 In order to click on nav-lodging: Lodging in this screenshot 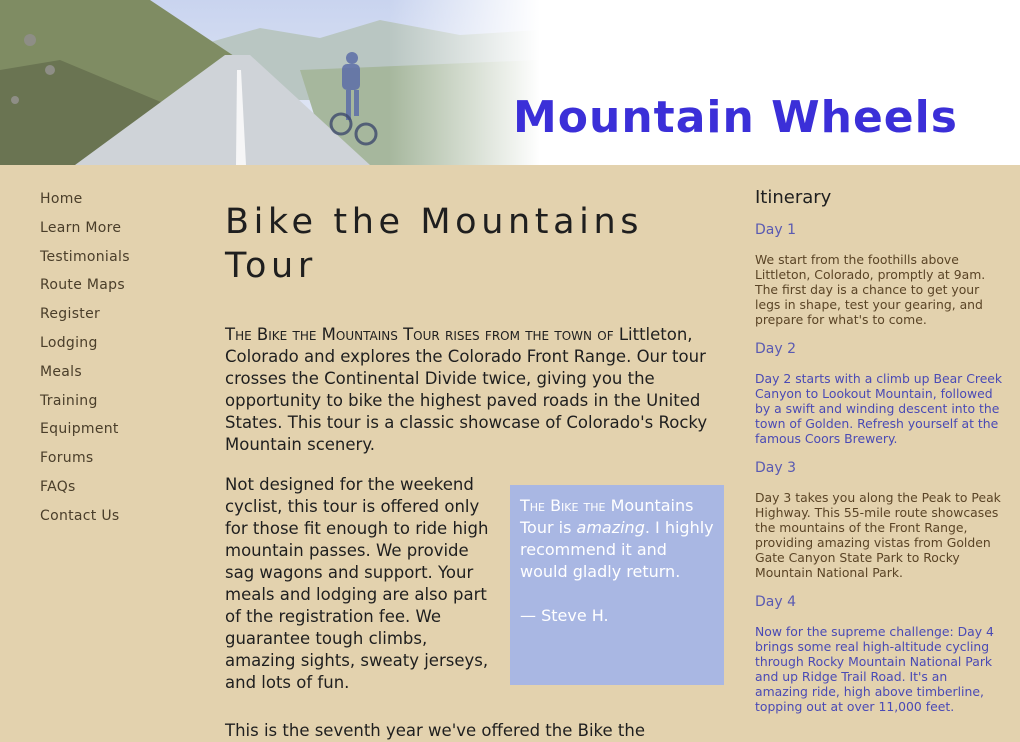, I will do `click(115, 348)`.